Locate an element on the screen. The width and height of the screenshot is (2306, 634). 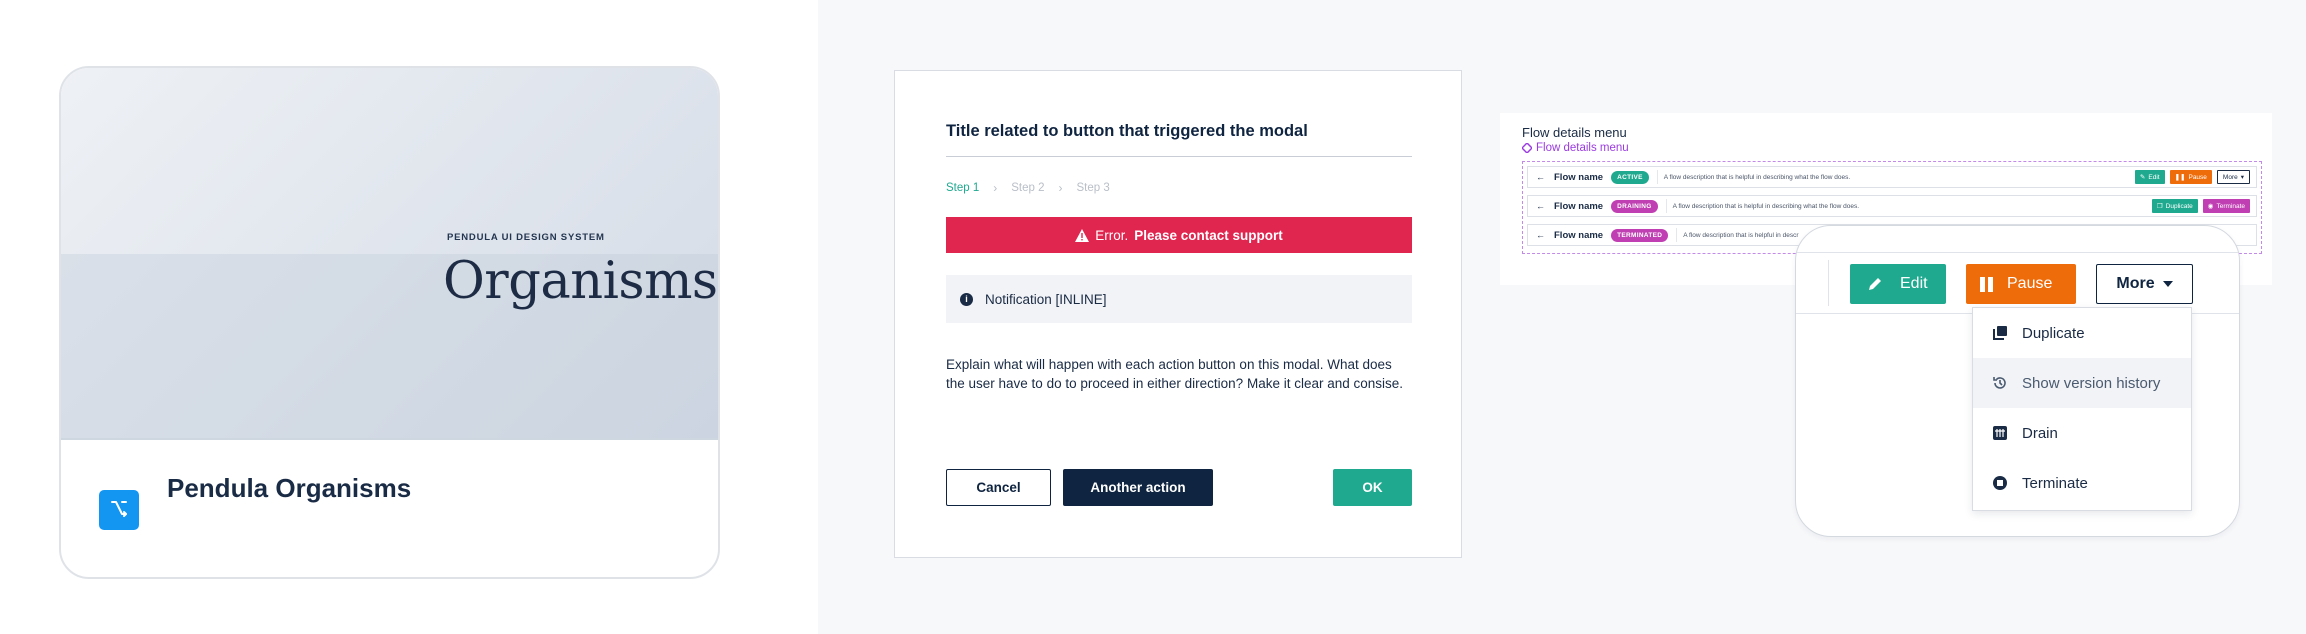
modal-divider is located at coordinates (1179, 156).